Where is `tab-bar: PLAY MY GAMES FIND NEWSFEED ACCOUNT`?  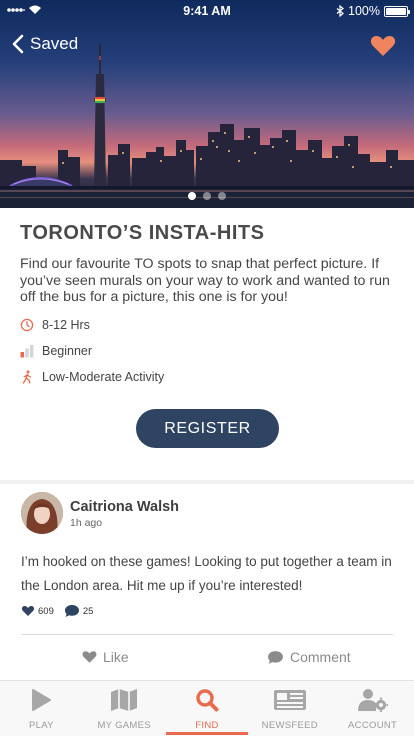
tab-bar: PLAY MY GAMES FIND NEWSFEED ACCOUNT is located at coordinates (207, 708).